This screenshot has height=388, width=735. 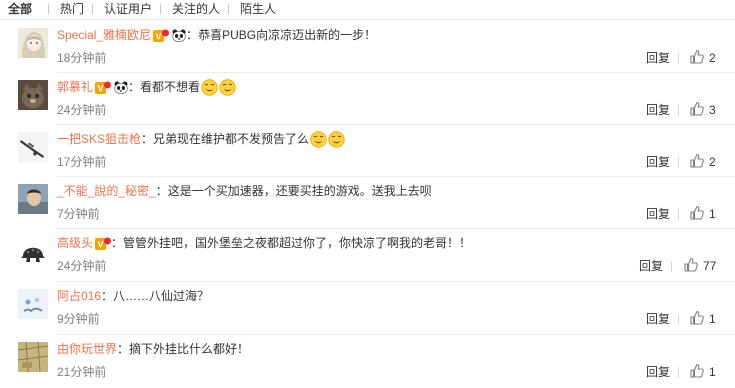 What do you see at coordinates (82, 372) in the screenshot?
I see `comment-time: 21分钟前` at bounding box center [82, 372].